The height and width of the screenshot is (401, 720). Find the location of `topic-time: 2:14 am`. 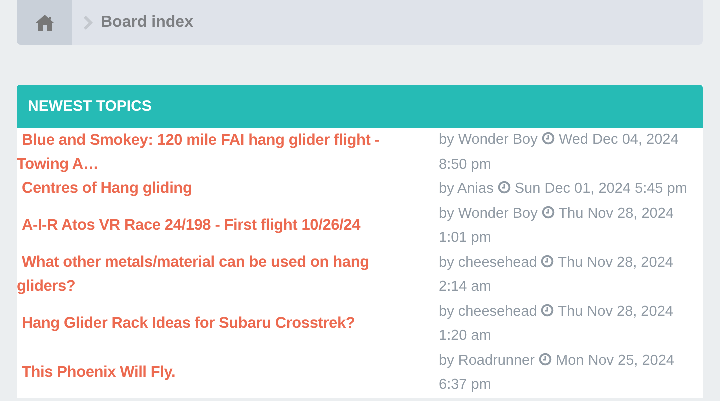

topic-time: 2:14 am is located at coordinates (465, 287).